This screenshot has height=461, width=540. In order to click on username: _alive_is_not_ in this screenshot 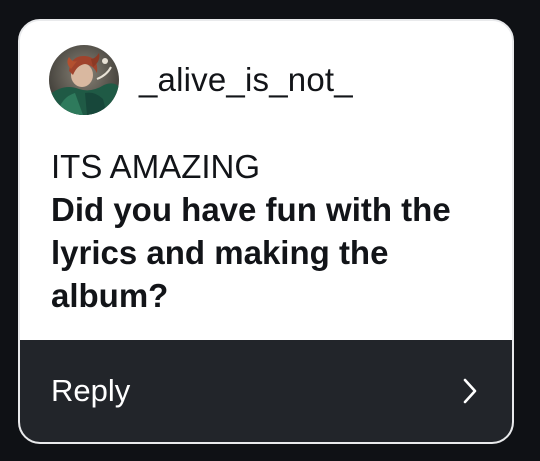, I will do `click(246, 80)`.